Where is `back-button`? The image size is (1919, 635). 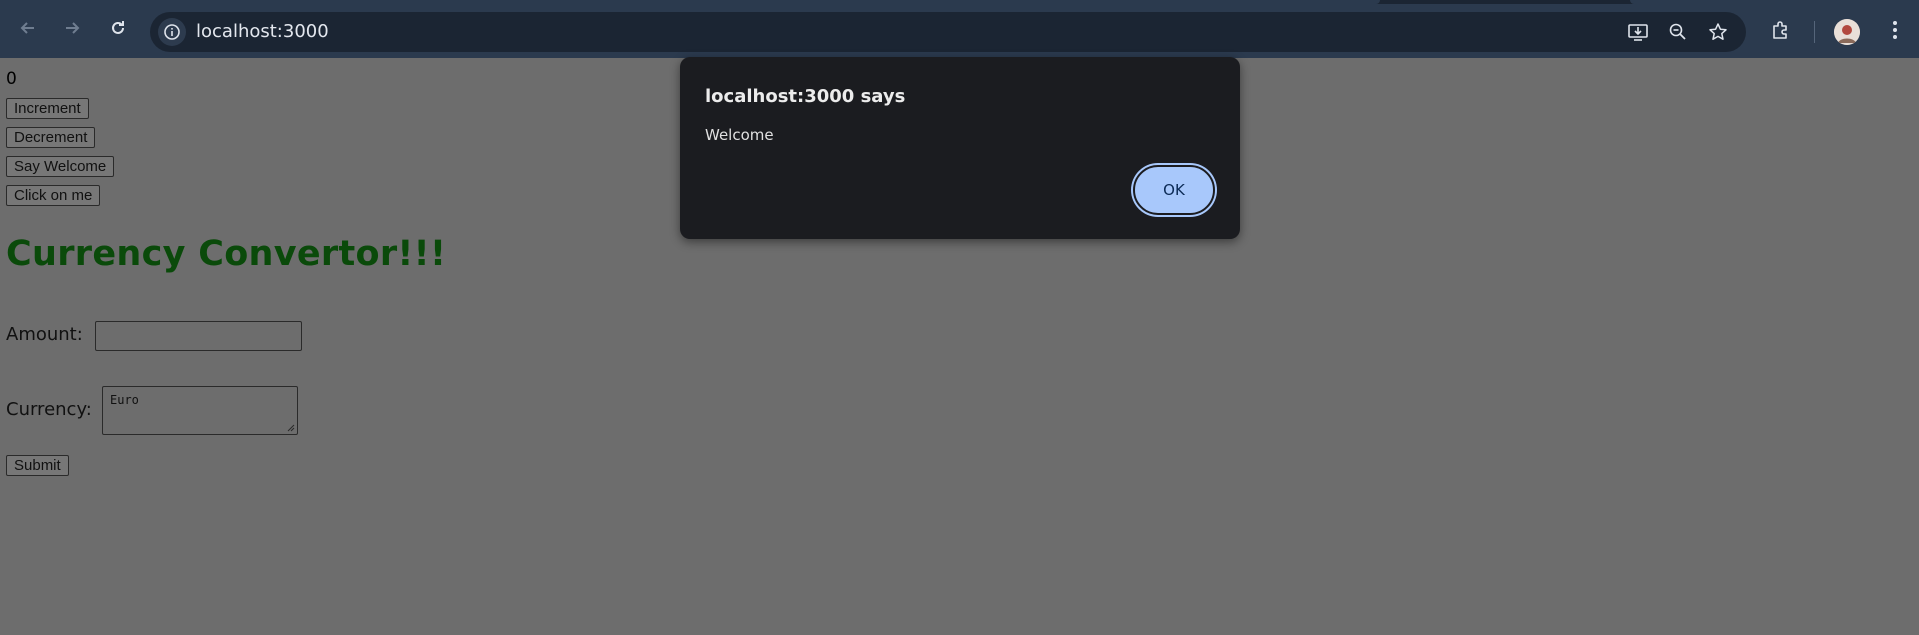 back-button is located at coordinates (28, 28).